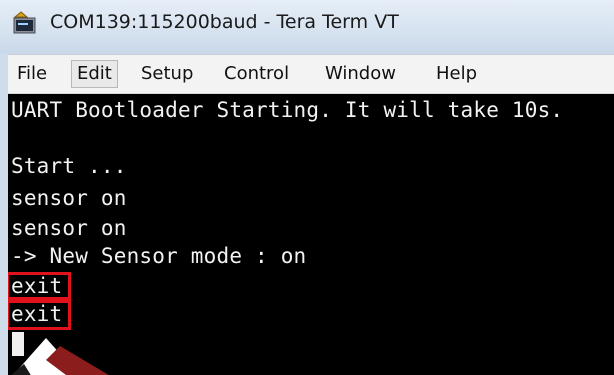 This screenshot has height=375, width=614. What do you see at coordinates (167, 74) in the screenshot?
I see `menu-setup: Setup` at bounding box center [167, 74].